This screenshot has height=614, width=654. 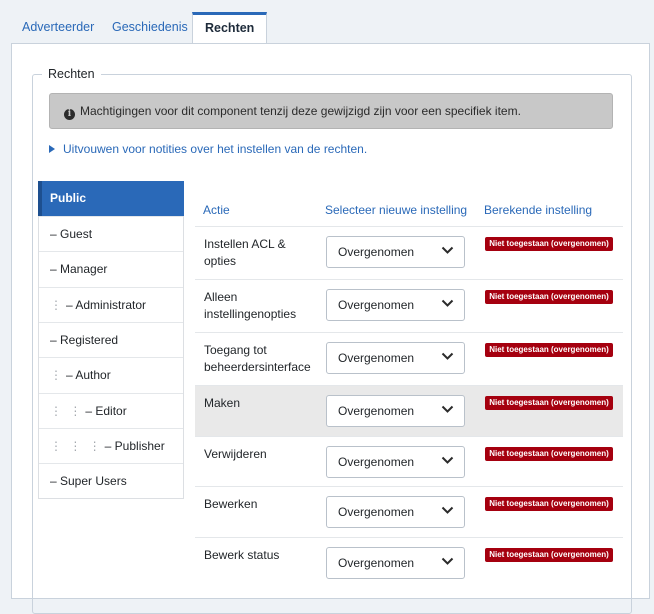 What do you see at coordinates (84, 340) in the screenshot?
I see `group-label: – Registered` at bounding box center [84, 340].